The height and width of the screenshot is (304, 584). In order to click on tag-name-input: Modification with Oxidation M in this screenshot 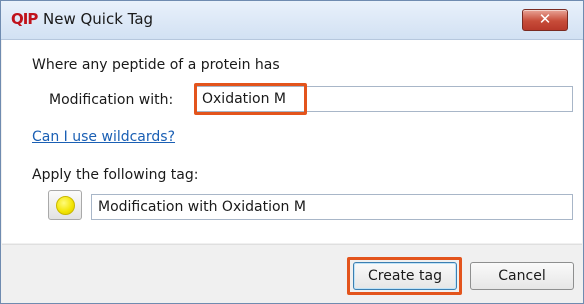, I will do `click(332, 207)`.